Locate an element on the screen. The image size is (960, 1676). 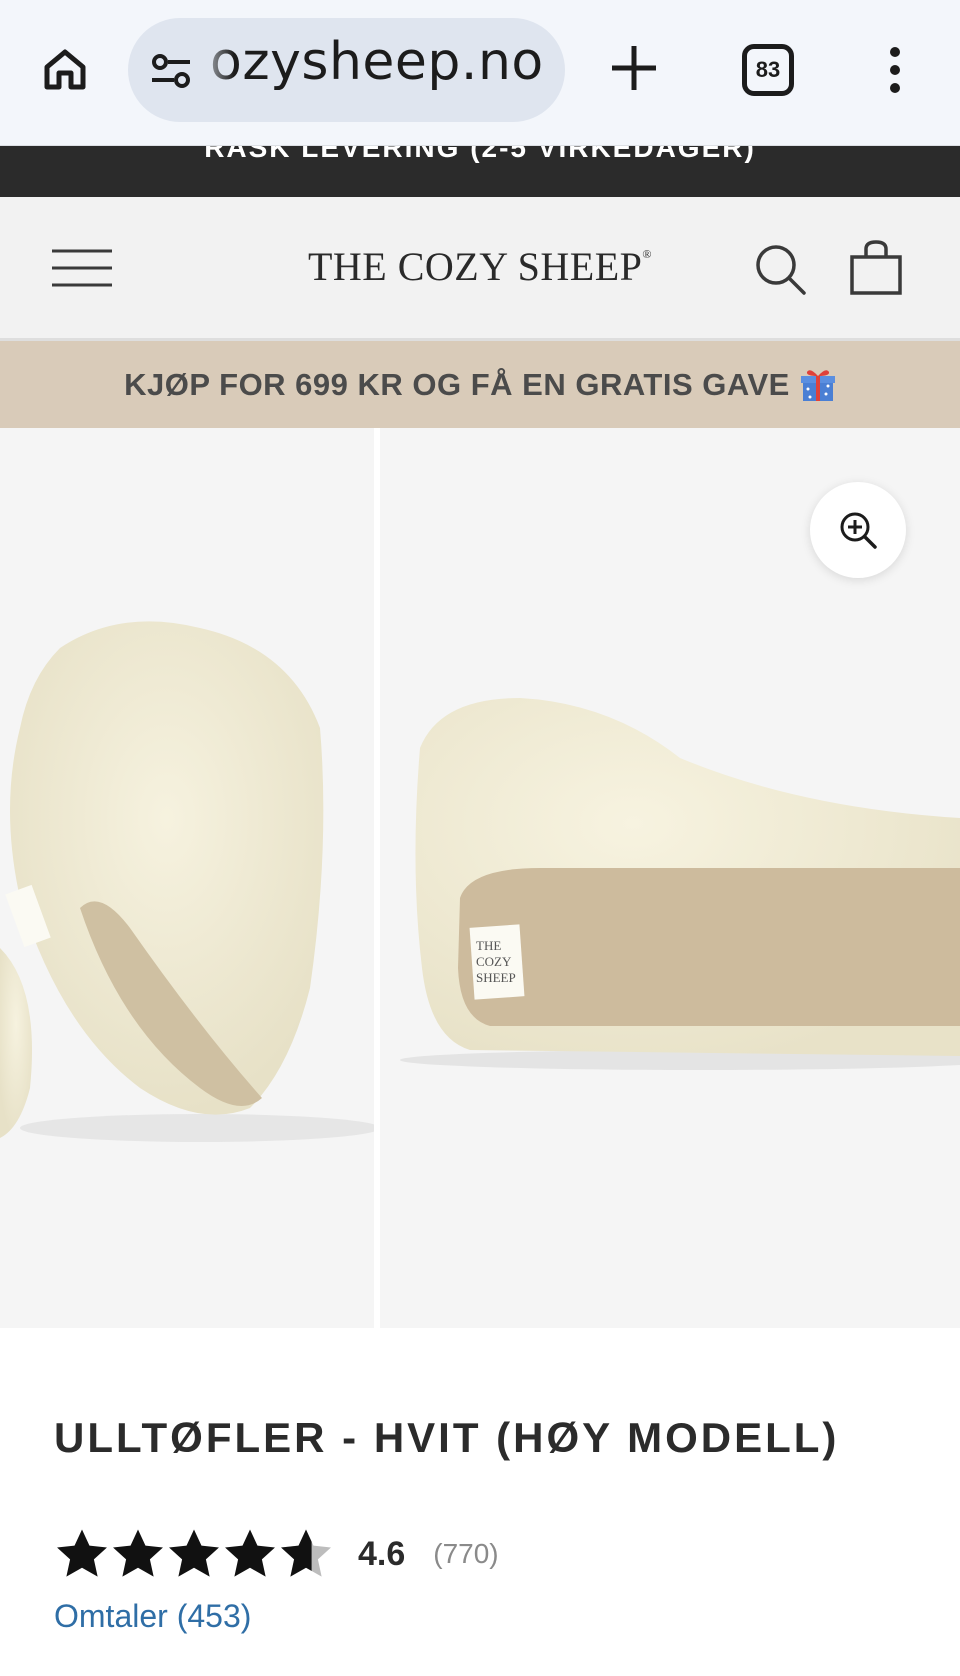
announcement-text: RASK LEVERING (2-5 VIRKEDAGER) is located at coordinates (480, 154).